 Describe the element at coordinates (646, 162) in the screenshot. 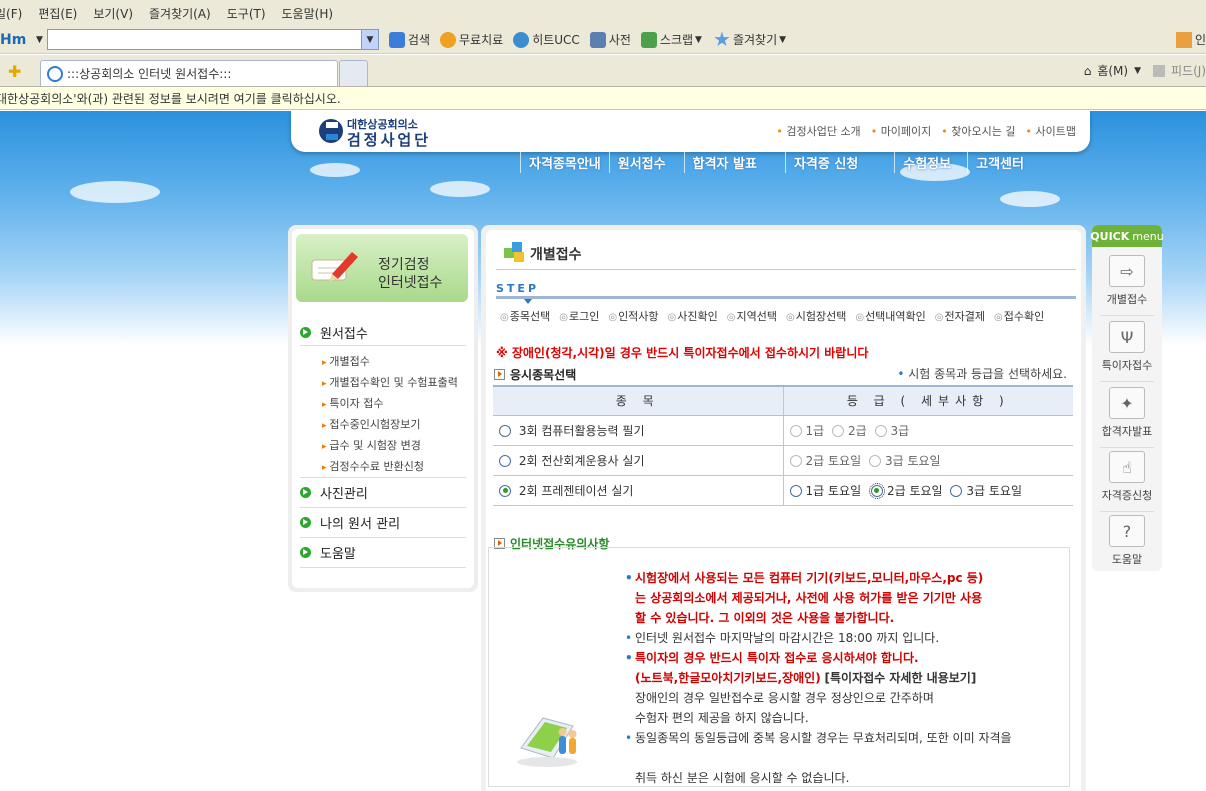

I see `gnb-item-application: 원서접수` at that location.